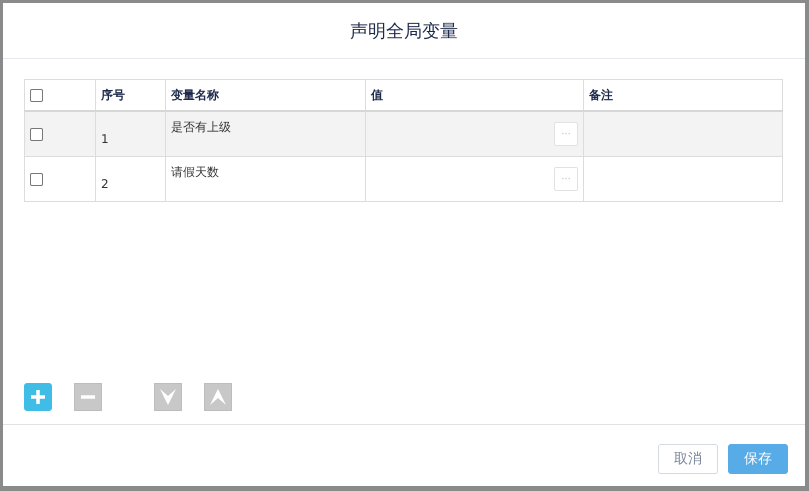 This screenshot has width=809, height=491. I want to click on chevron-down-icon, so click(168, 397).